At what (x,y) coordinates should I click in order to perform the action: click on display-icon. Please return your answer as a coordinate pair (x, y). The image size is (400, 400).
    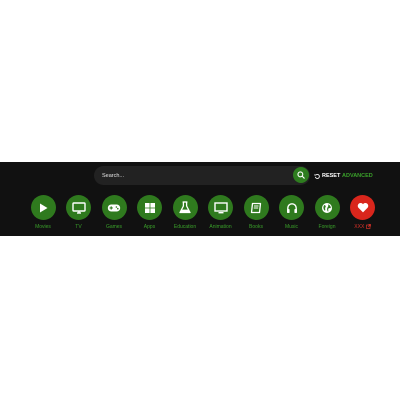
    Looking at the image, I should click on (220, 207).